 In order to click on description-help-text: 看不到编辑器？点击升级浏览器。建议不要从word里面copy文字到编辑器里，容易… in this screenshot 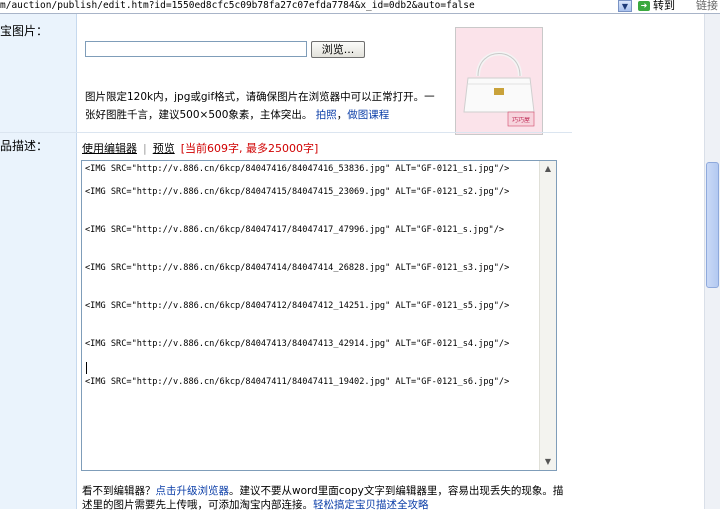, I will do `click(325, 498)`.